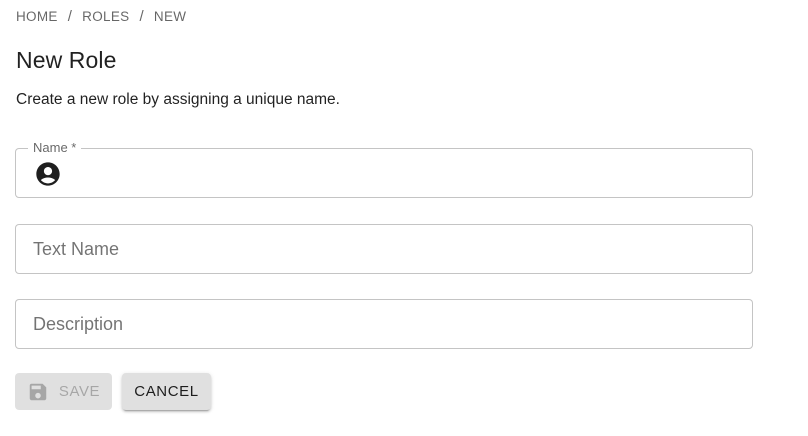 The width and height of the screenshot is (808, 436). I want to click on cancel-button-label: CANCEL, so click(166, 391).